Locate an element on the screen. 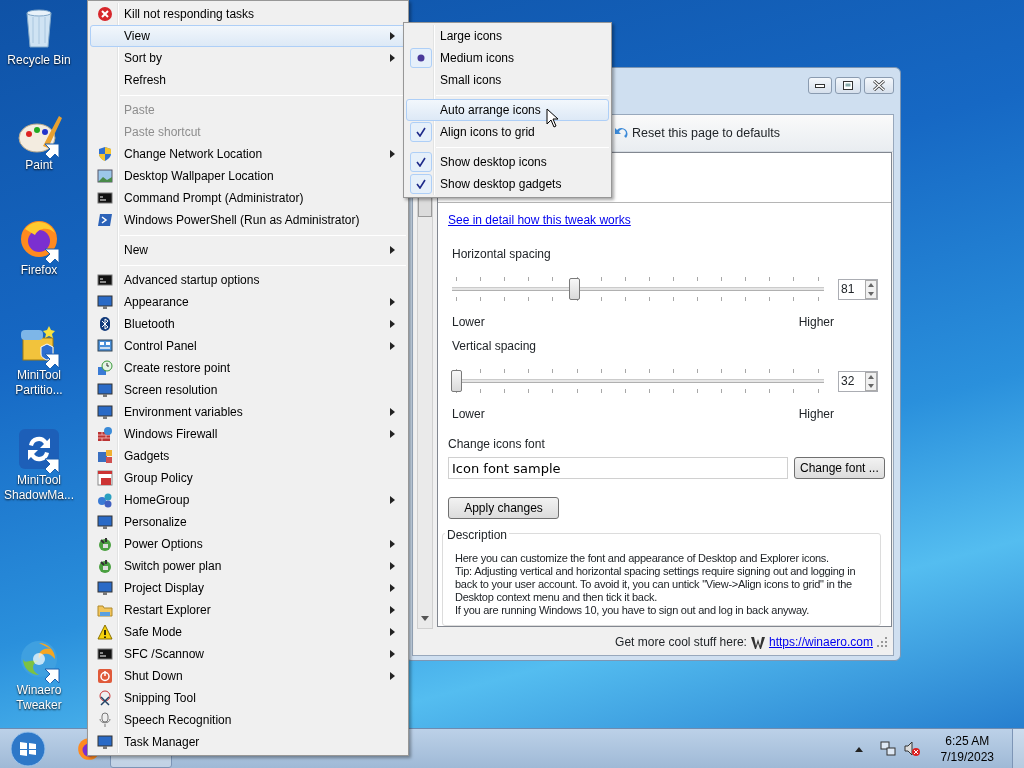 This screenshot has height=768, width=1024. spinner-value: 32 is located at coordinates (848, 381).